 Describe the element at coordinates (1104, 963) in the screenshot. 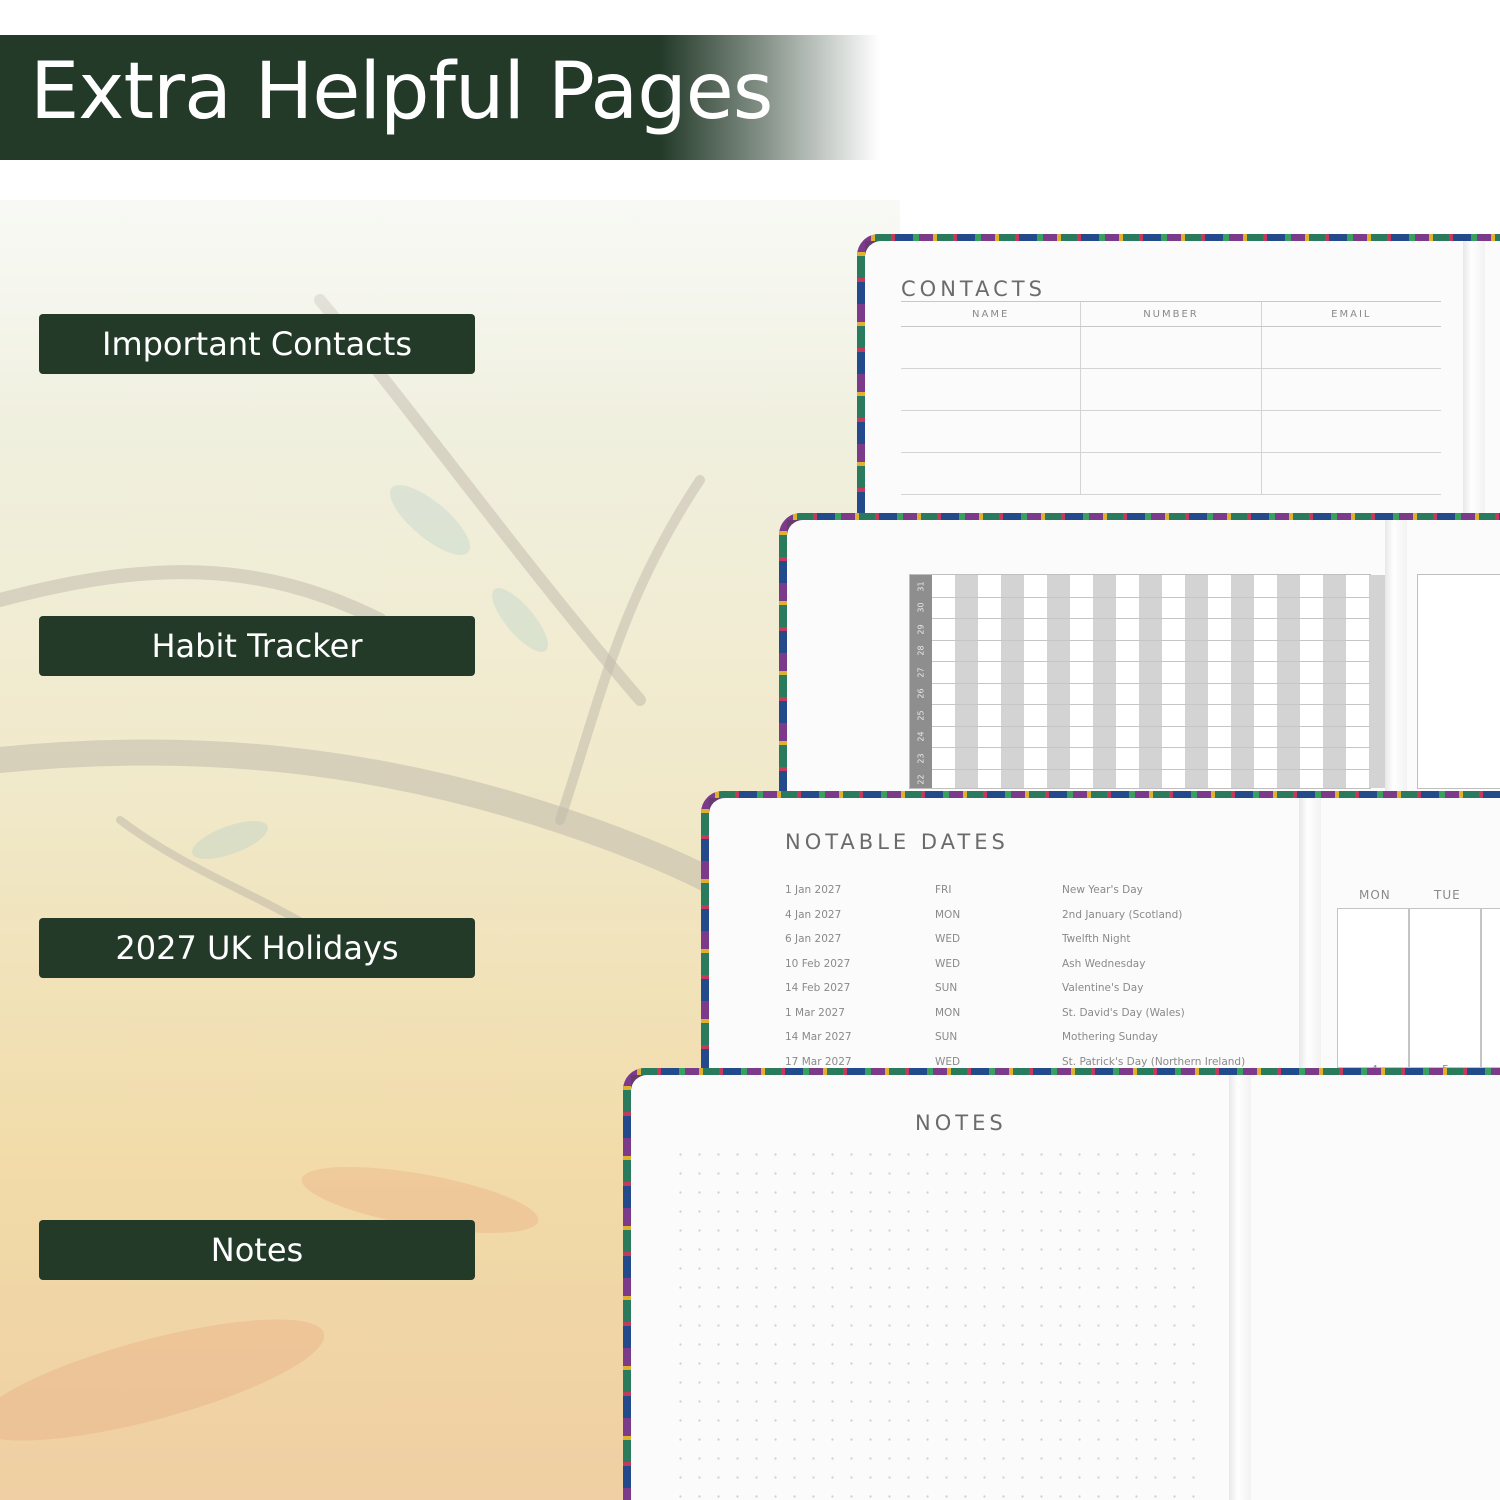

I see `holiday-name: Ash Wednesday` at that location.